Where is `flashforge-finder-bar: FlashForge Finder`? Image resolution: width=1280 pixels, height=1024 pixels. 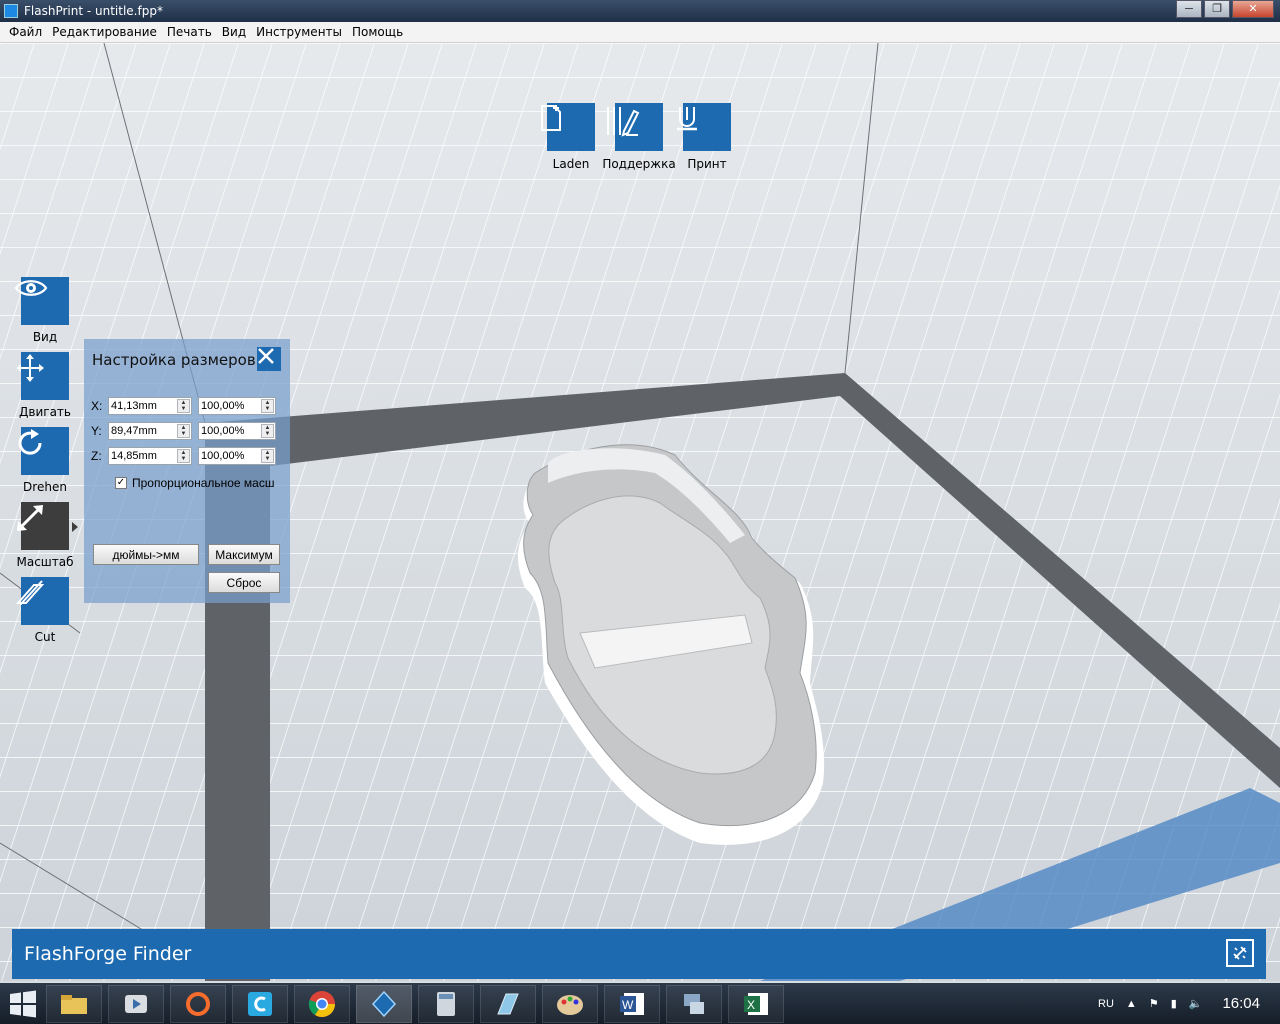
flashforge-finder-bar: FlashForge Finder is located at coordinates (639, 954).